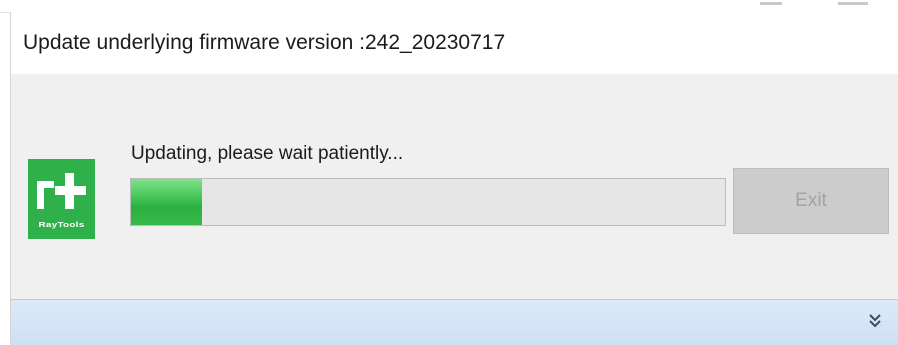 This screenshot has height=345, width=898. What do you see at coordinates (167, 202) in the screenshot?
I see `progress-fill` at bounding box center [167, 202].